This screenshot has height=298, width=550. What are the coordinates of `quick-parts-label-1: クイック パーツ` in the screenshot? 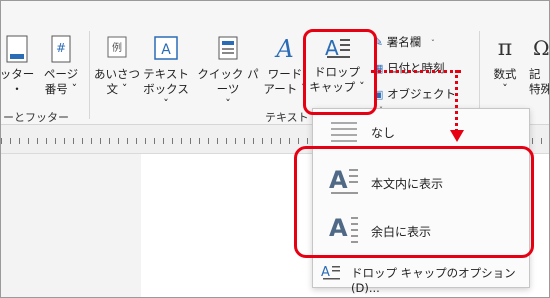 It's located at (228, 81).